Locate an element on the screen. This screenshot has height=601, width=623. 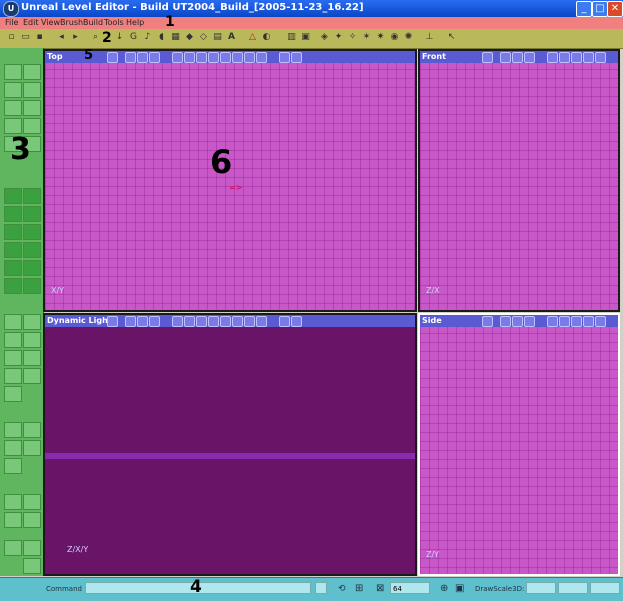
camera-mode-icon is located at coordinates (13, 72).